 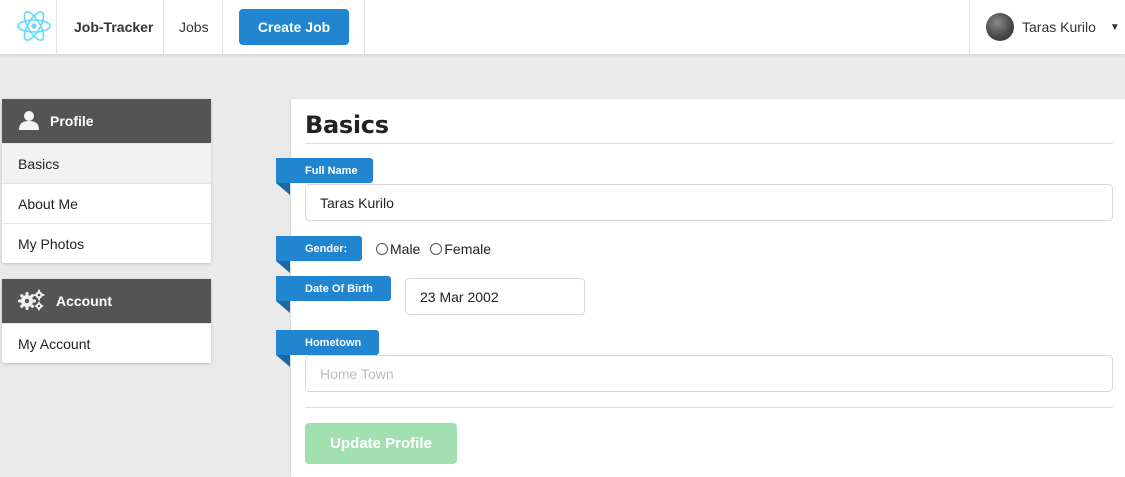 What do you see at coordinates (382, 249) in the screenshot?
I see `male-radio` at bounding box center [382, 249].